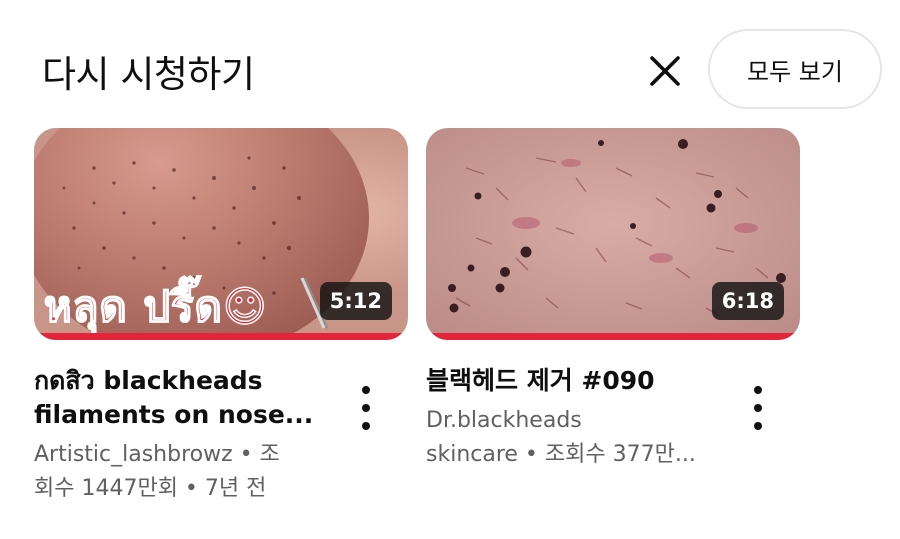 This screenshot has height=539, width=900. What do you see at coordinates (148, 74) in the screenshot?
I see `shelf-title: 다시 시청하기` at bounding box center [148, 74].